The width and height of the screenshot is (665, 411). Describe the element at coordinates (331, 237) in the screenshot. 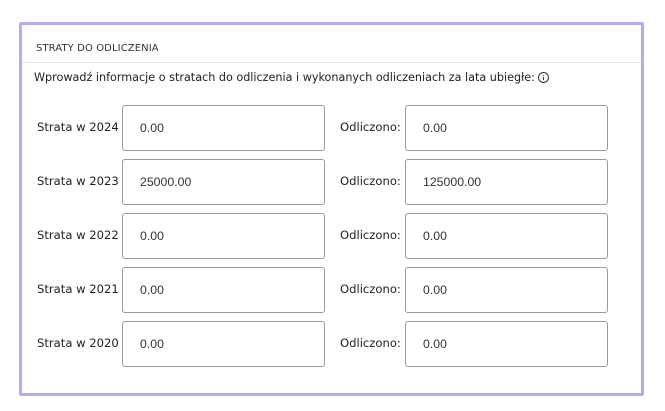

I see `loss-row-2022: Strata w 2022 Odliczono:` at that location.